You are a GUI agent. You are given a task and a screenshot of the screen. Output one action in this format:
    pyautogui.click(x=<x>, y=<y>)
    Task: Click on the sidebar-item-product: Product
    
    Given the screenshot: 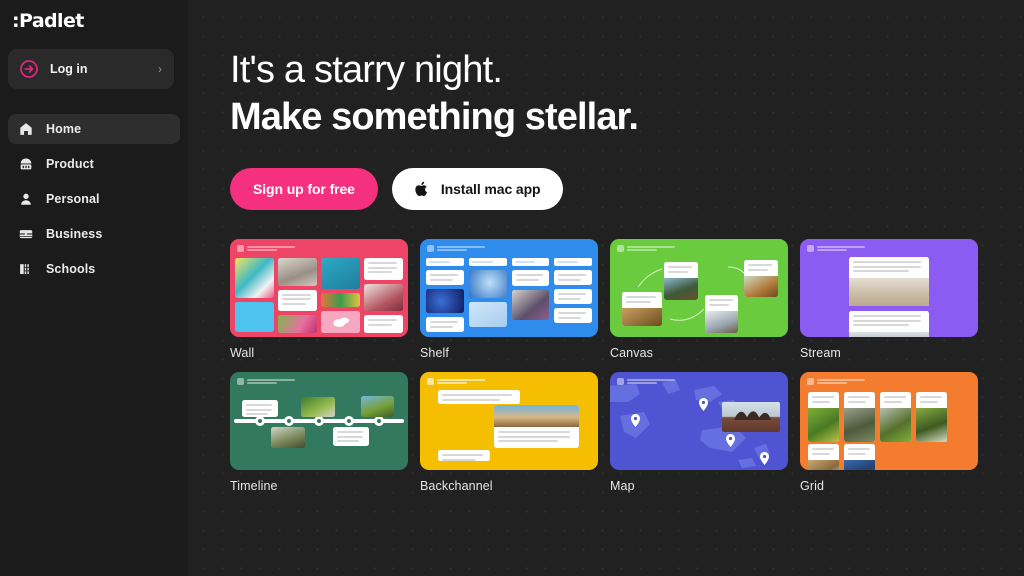 What is the action you would take?
    pyautogui.click(x=94, y=164)
    